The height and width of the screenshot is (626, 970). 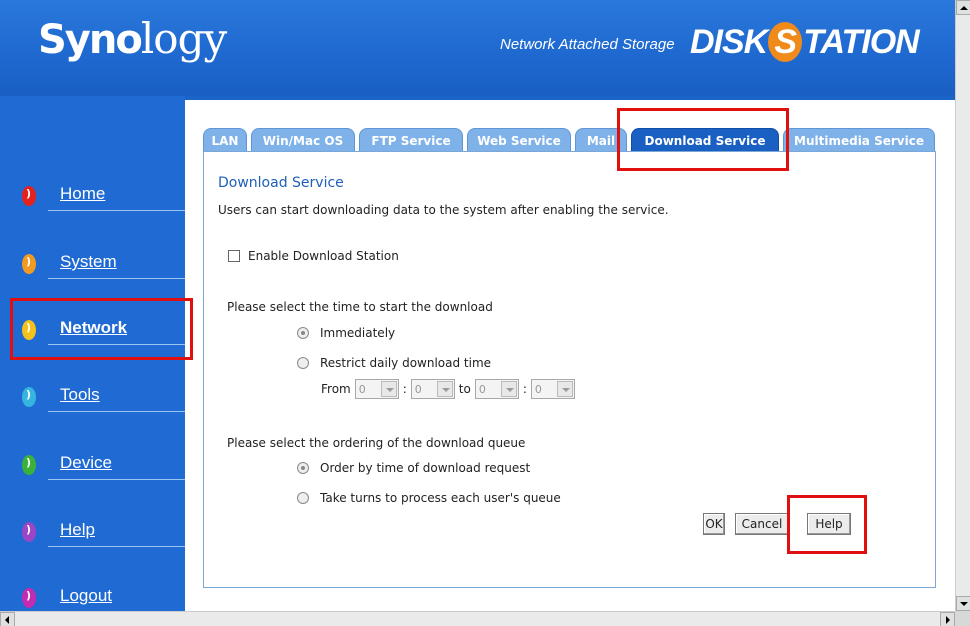 I want to click on sidebar-item-logout: Logout, so click(x=108, y=597).